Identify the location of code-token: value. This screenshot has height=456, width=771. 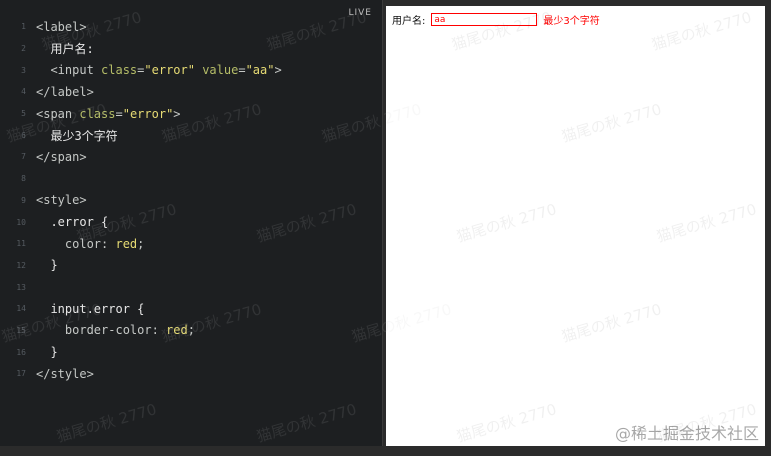
(216, 70).